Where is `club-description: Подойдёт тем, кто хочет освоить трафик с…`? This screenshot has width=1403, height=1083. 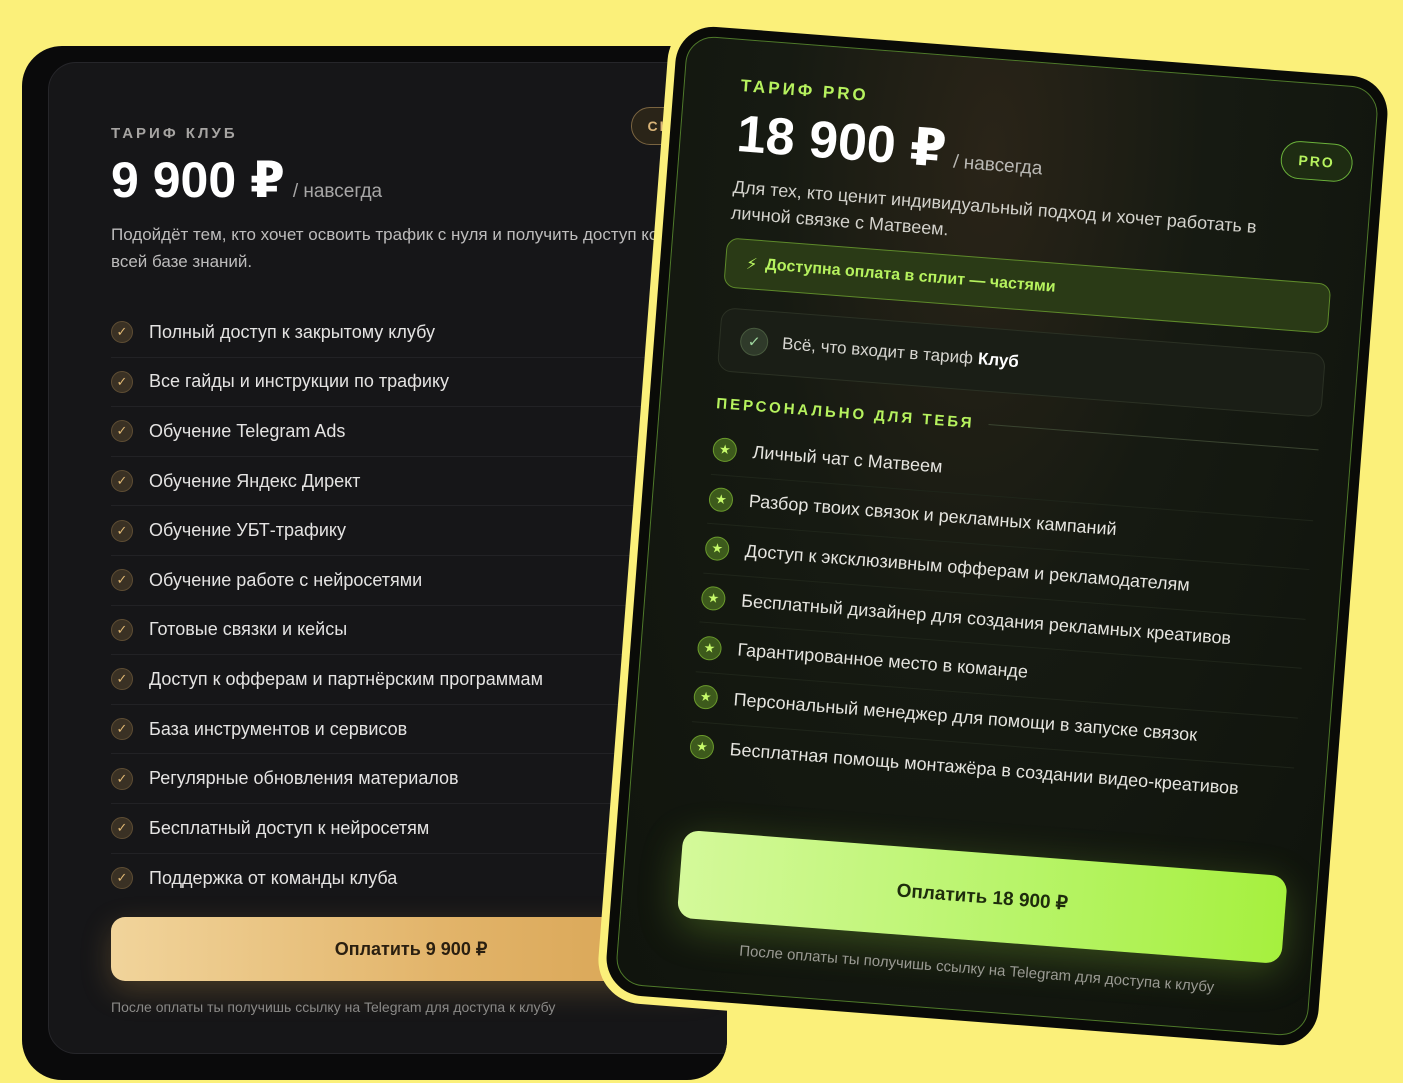 club-description: Подойдёт тем, кто хочет освоить трафик с… is located at coordinates (385, 248).